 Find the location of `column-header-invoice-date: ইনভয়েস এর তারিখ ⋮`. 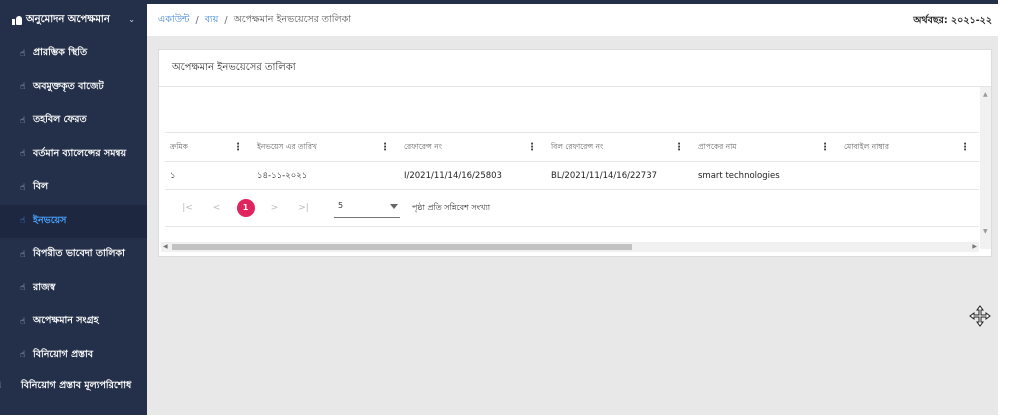

column-header-invoice-date: ইনভয়েস এর তারিখ ⋮ is located at coordinates (325, 148).